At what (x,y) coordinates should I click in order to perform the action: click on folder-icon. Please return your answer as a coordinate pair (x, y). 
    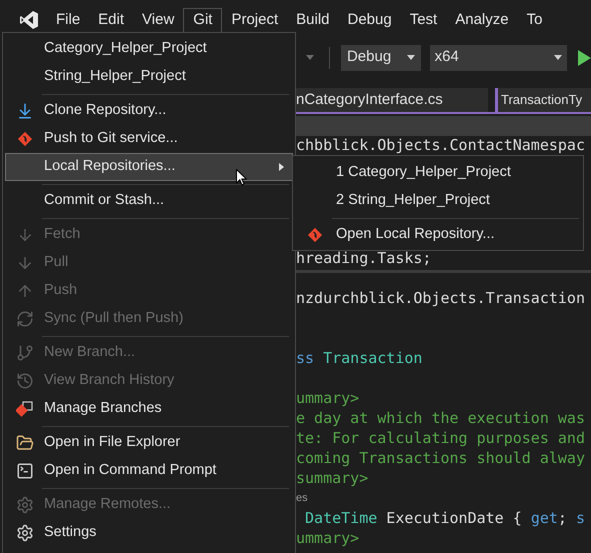
    Looking at the image, I should click on (25, 443).